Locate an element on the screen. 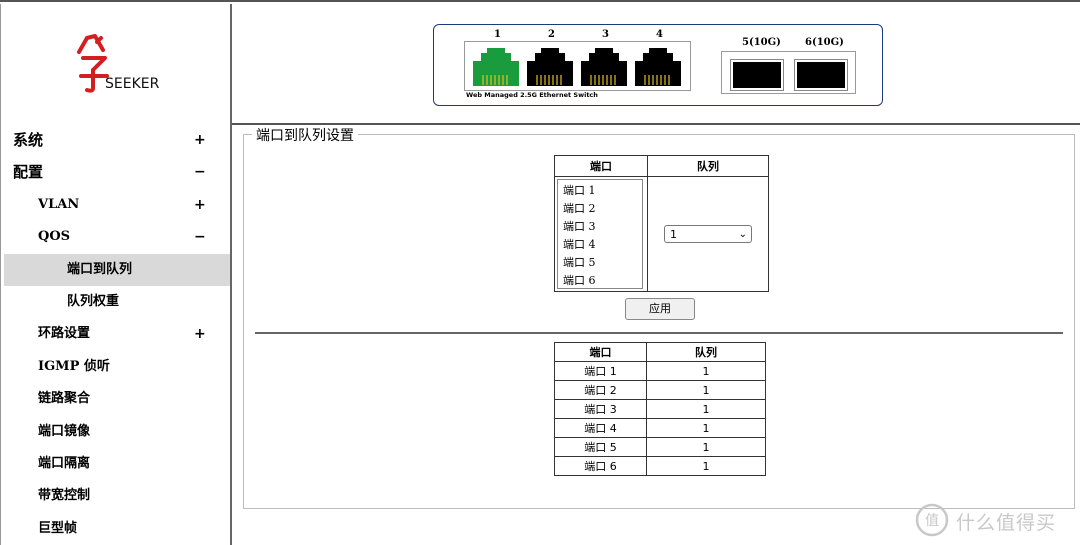  smile-badge-icon: 值 is located at coordinates (932, 520).